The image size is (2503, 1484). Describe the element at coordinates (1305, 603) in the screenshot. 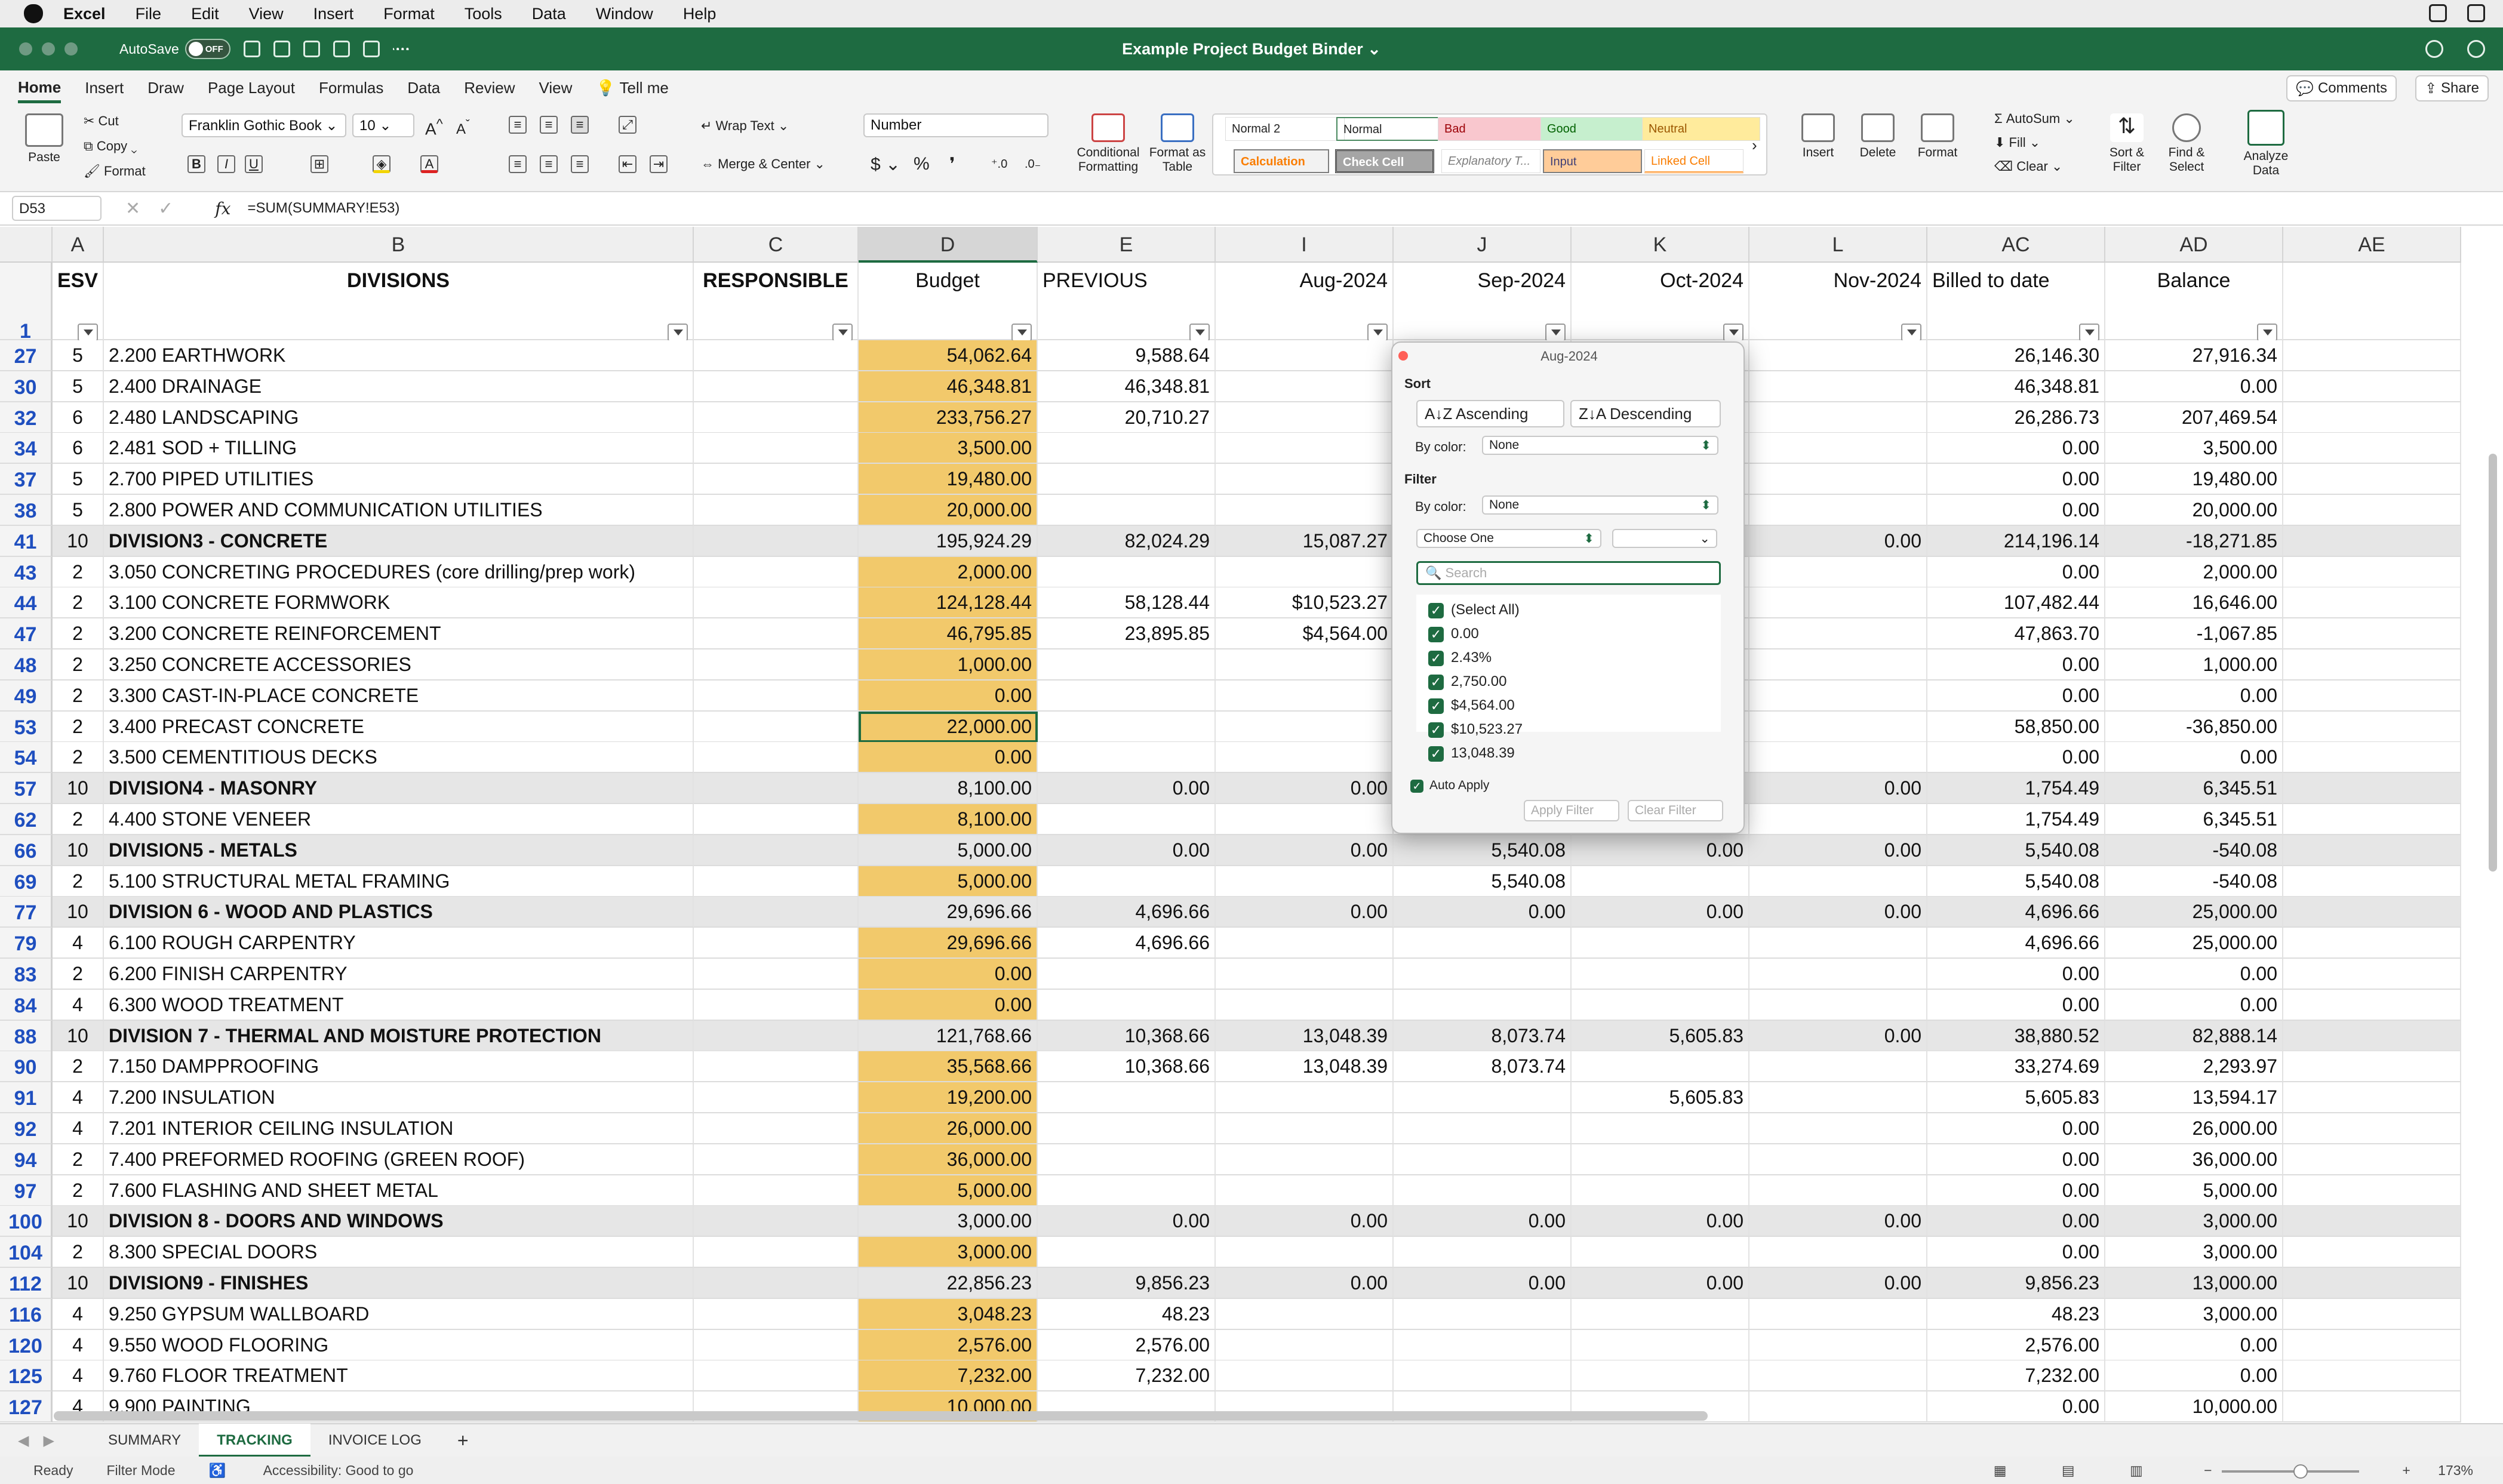

I see `table-cell-i: $10,523.27` at that location.